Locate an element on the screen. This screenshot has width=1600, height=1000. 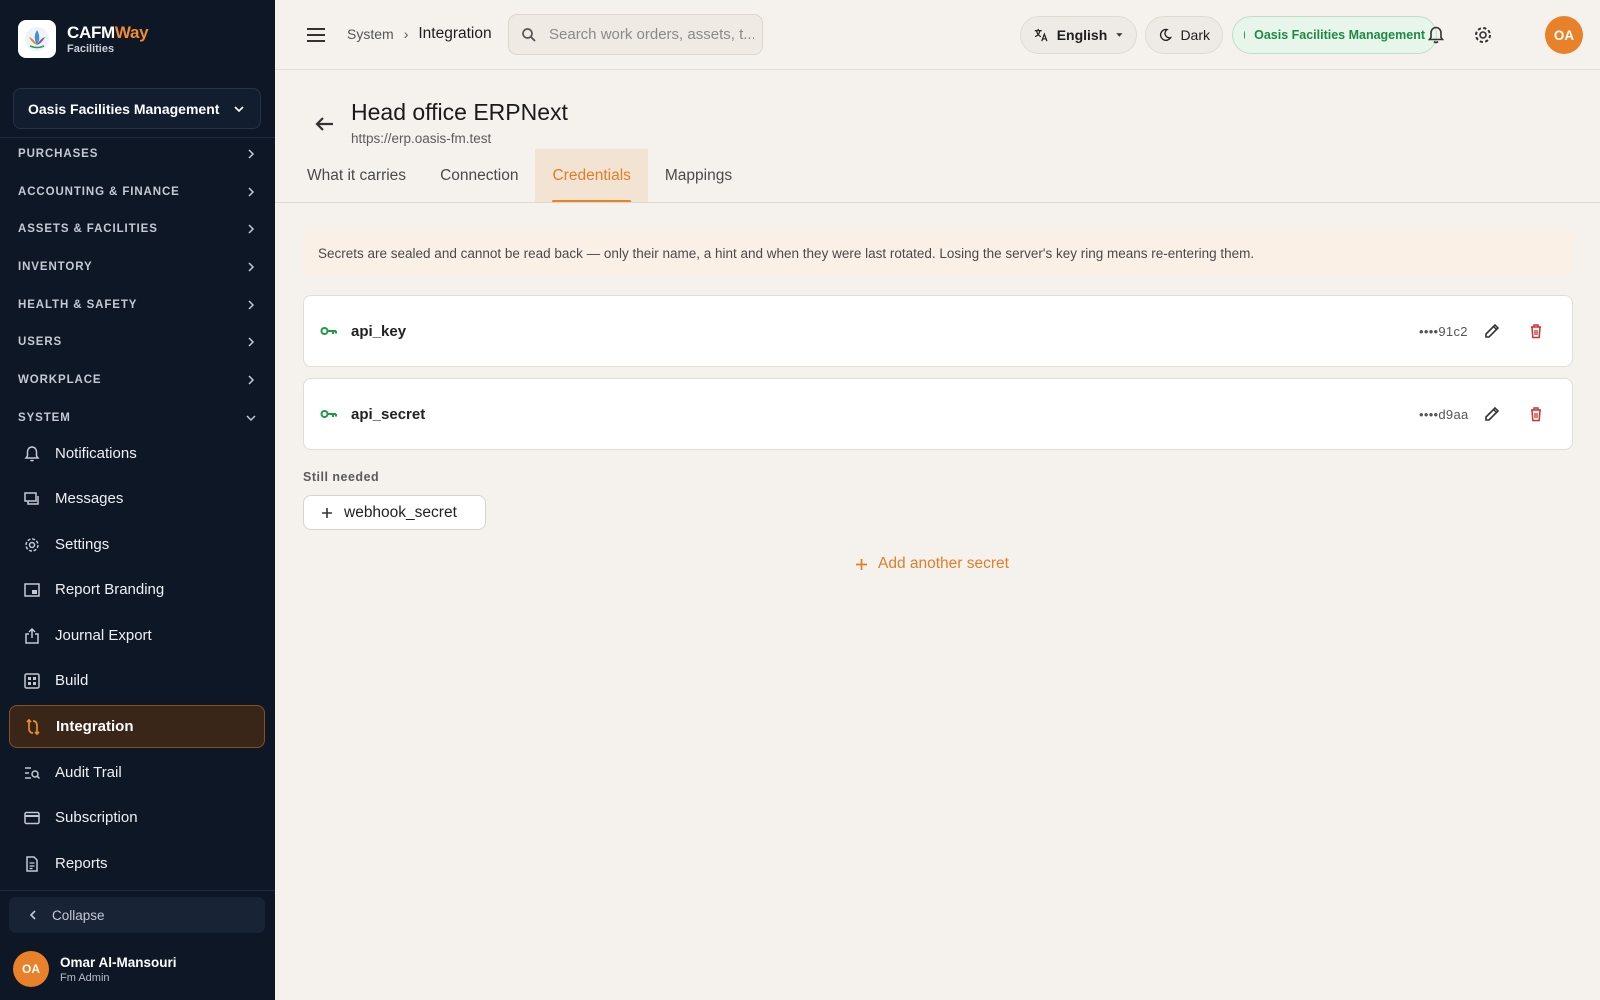
add-another-secret-button: Add another secret is located at coordinates (932, 564).